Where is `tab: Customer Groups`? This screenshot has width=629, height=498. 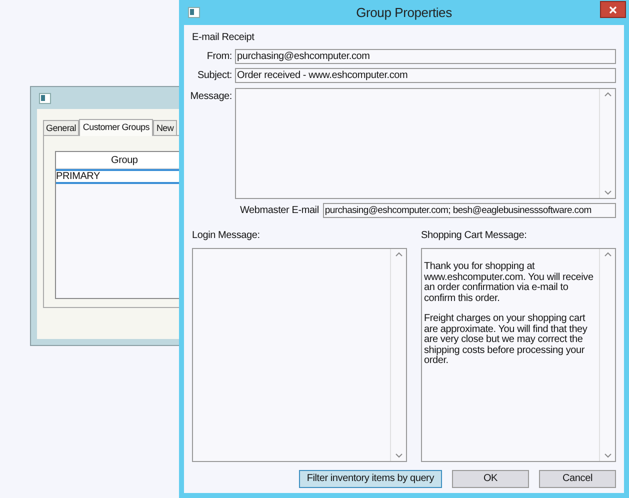
tab: Customer Groups is located at coordinates (116, 127).